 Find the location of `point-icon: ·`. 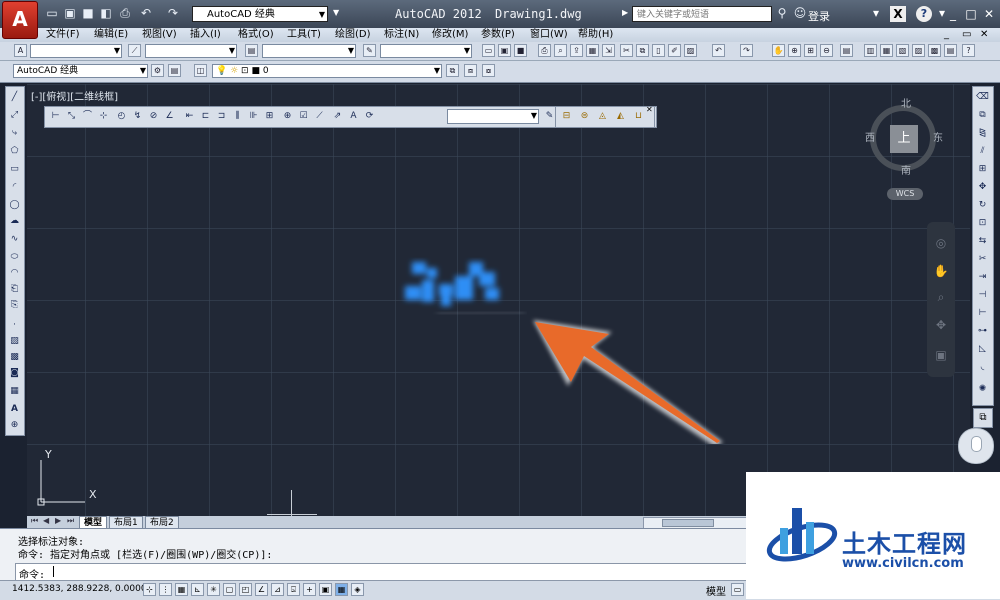

point-icon: · is located at coordinates (14, 325).